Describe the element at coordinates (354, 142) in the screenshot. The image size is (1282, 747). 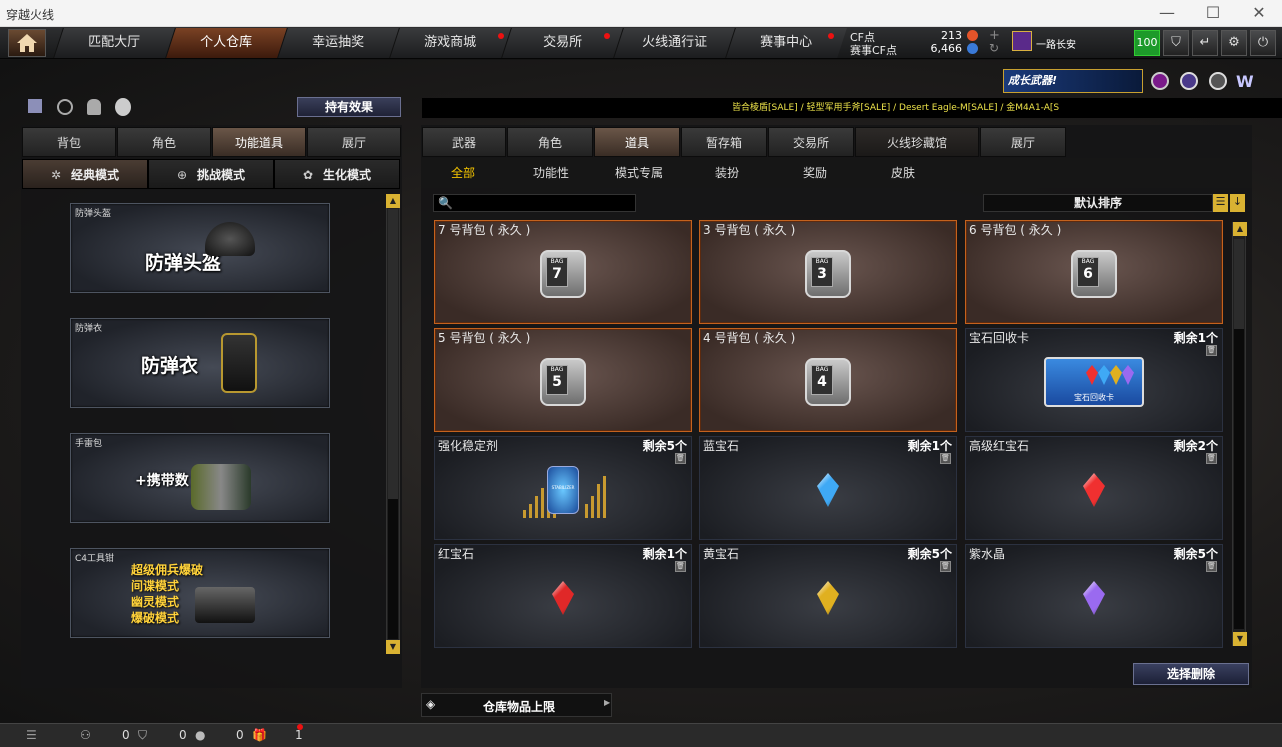
I see `left-tab: 展厅` at that location.